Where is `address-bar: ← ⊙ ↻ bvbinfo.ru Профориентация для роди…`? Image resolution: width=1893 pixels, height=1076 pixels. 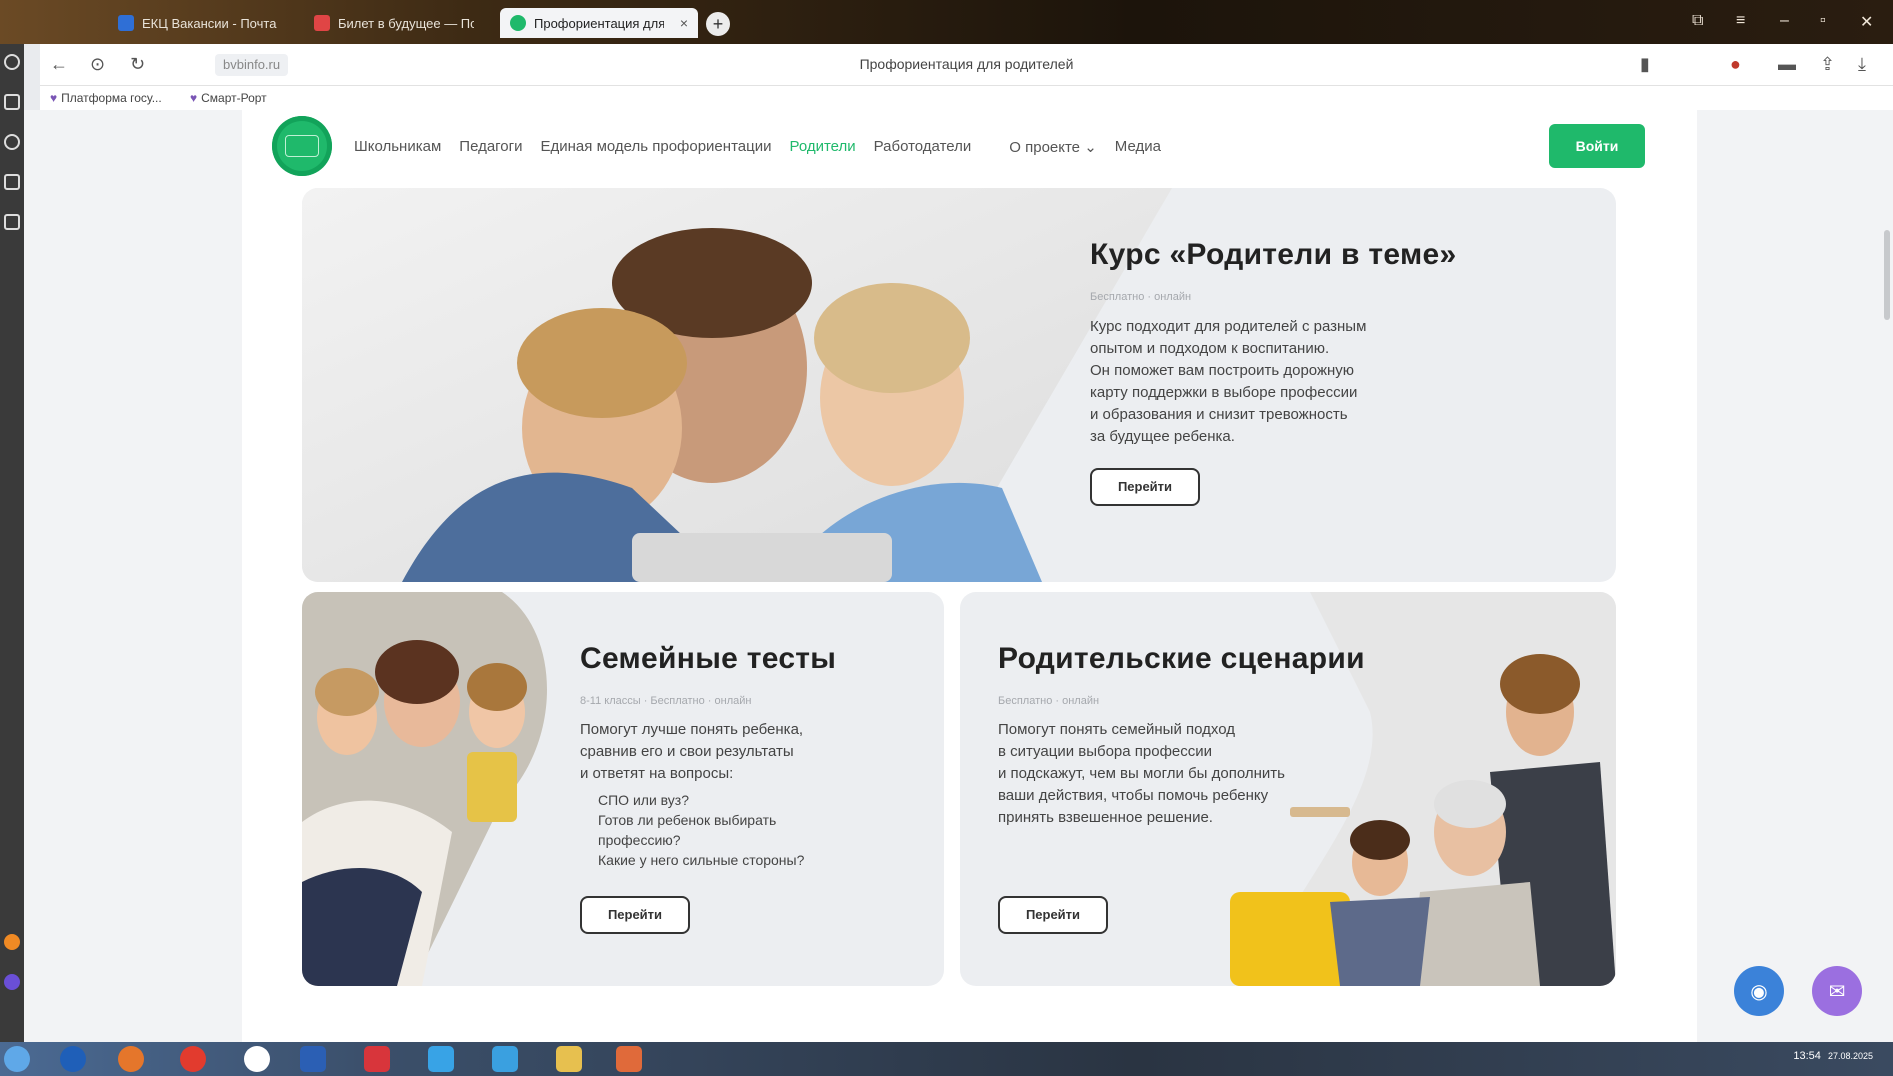 address-bar: ← ⊙ ↻ bvbinfo.ru Профориентация для роди… is located at coordinates (966, 65).